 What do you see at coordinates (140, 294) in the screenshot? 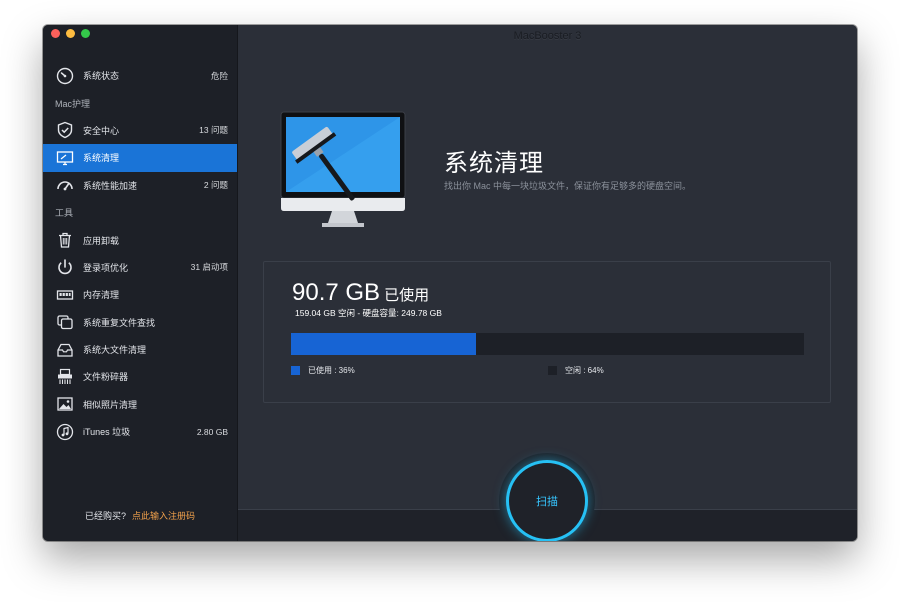
I see `sidebar-item-memory-cleanup: 内存清理` at bounding box center [140, 294].